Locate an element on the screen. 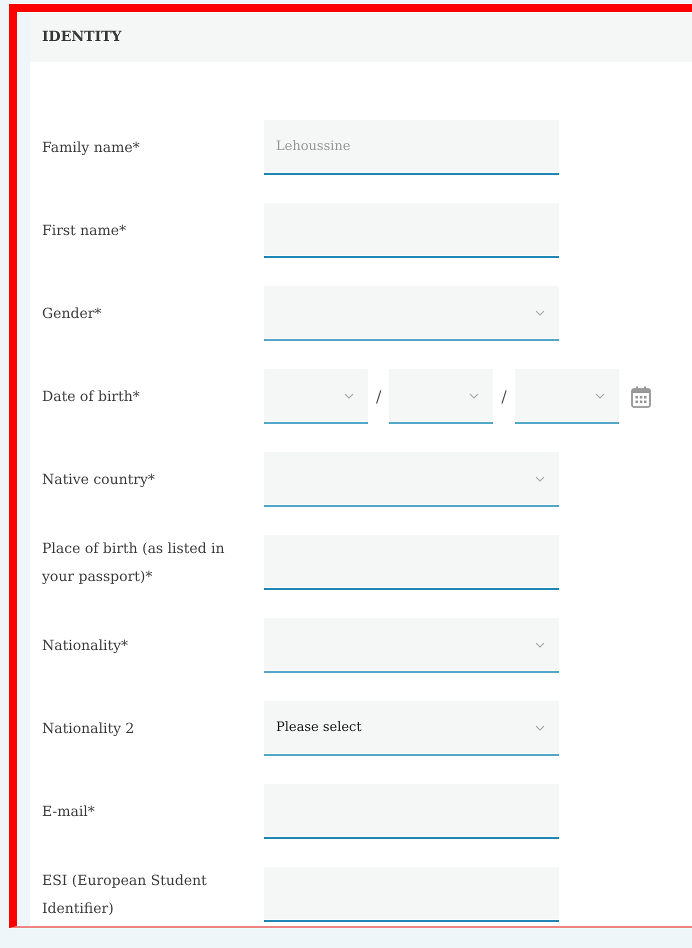 The image size is (692, 948). field-label: Native country* is located at coordinates (99, 480).